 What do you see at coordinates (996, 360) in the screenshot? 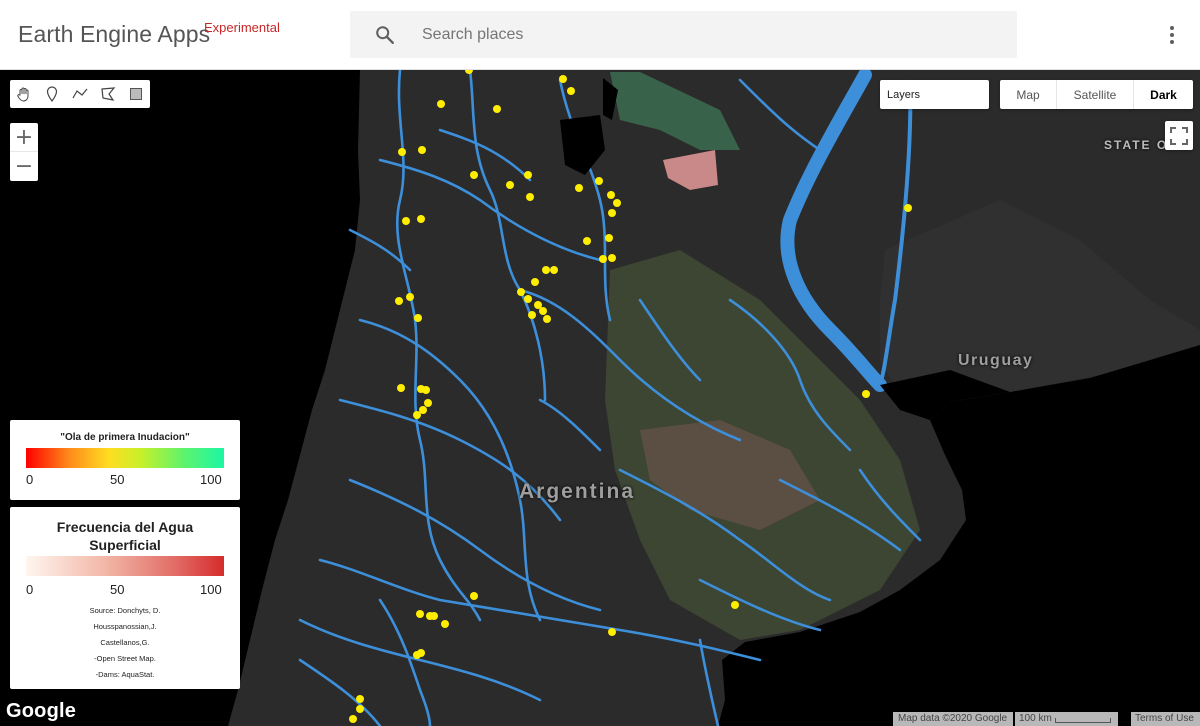
I see `label-uruguay: Uruguay` at bounding box center [996, 360].